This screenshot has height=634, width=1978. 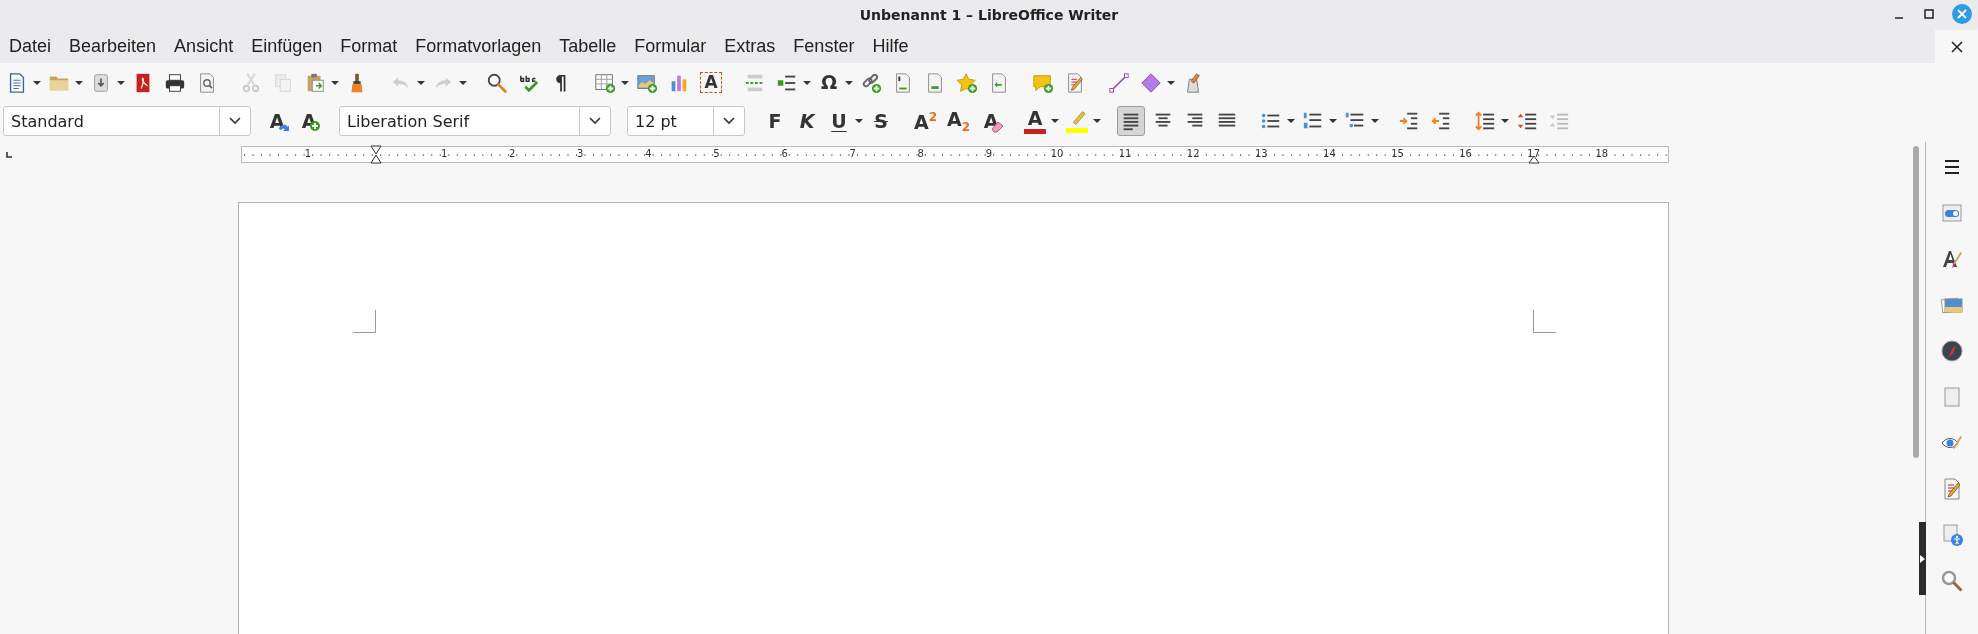 I want to click on diamond-icon, so click(x=1151, y=82).